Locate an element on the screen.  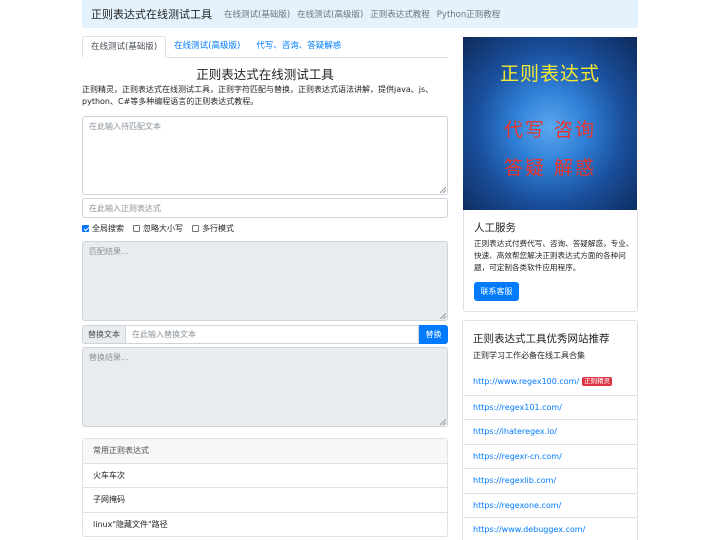
site-link-regexr-cn: https://regexr-cn.com/ is located at coordinates (550, 456).